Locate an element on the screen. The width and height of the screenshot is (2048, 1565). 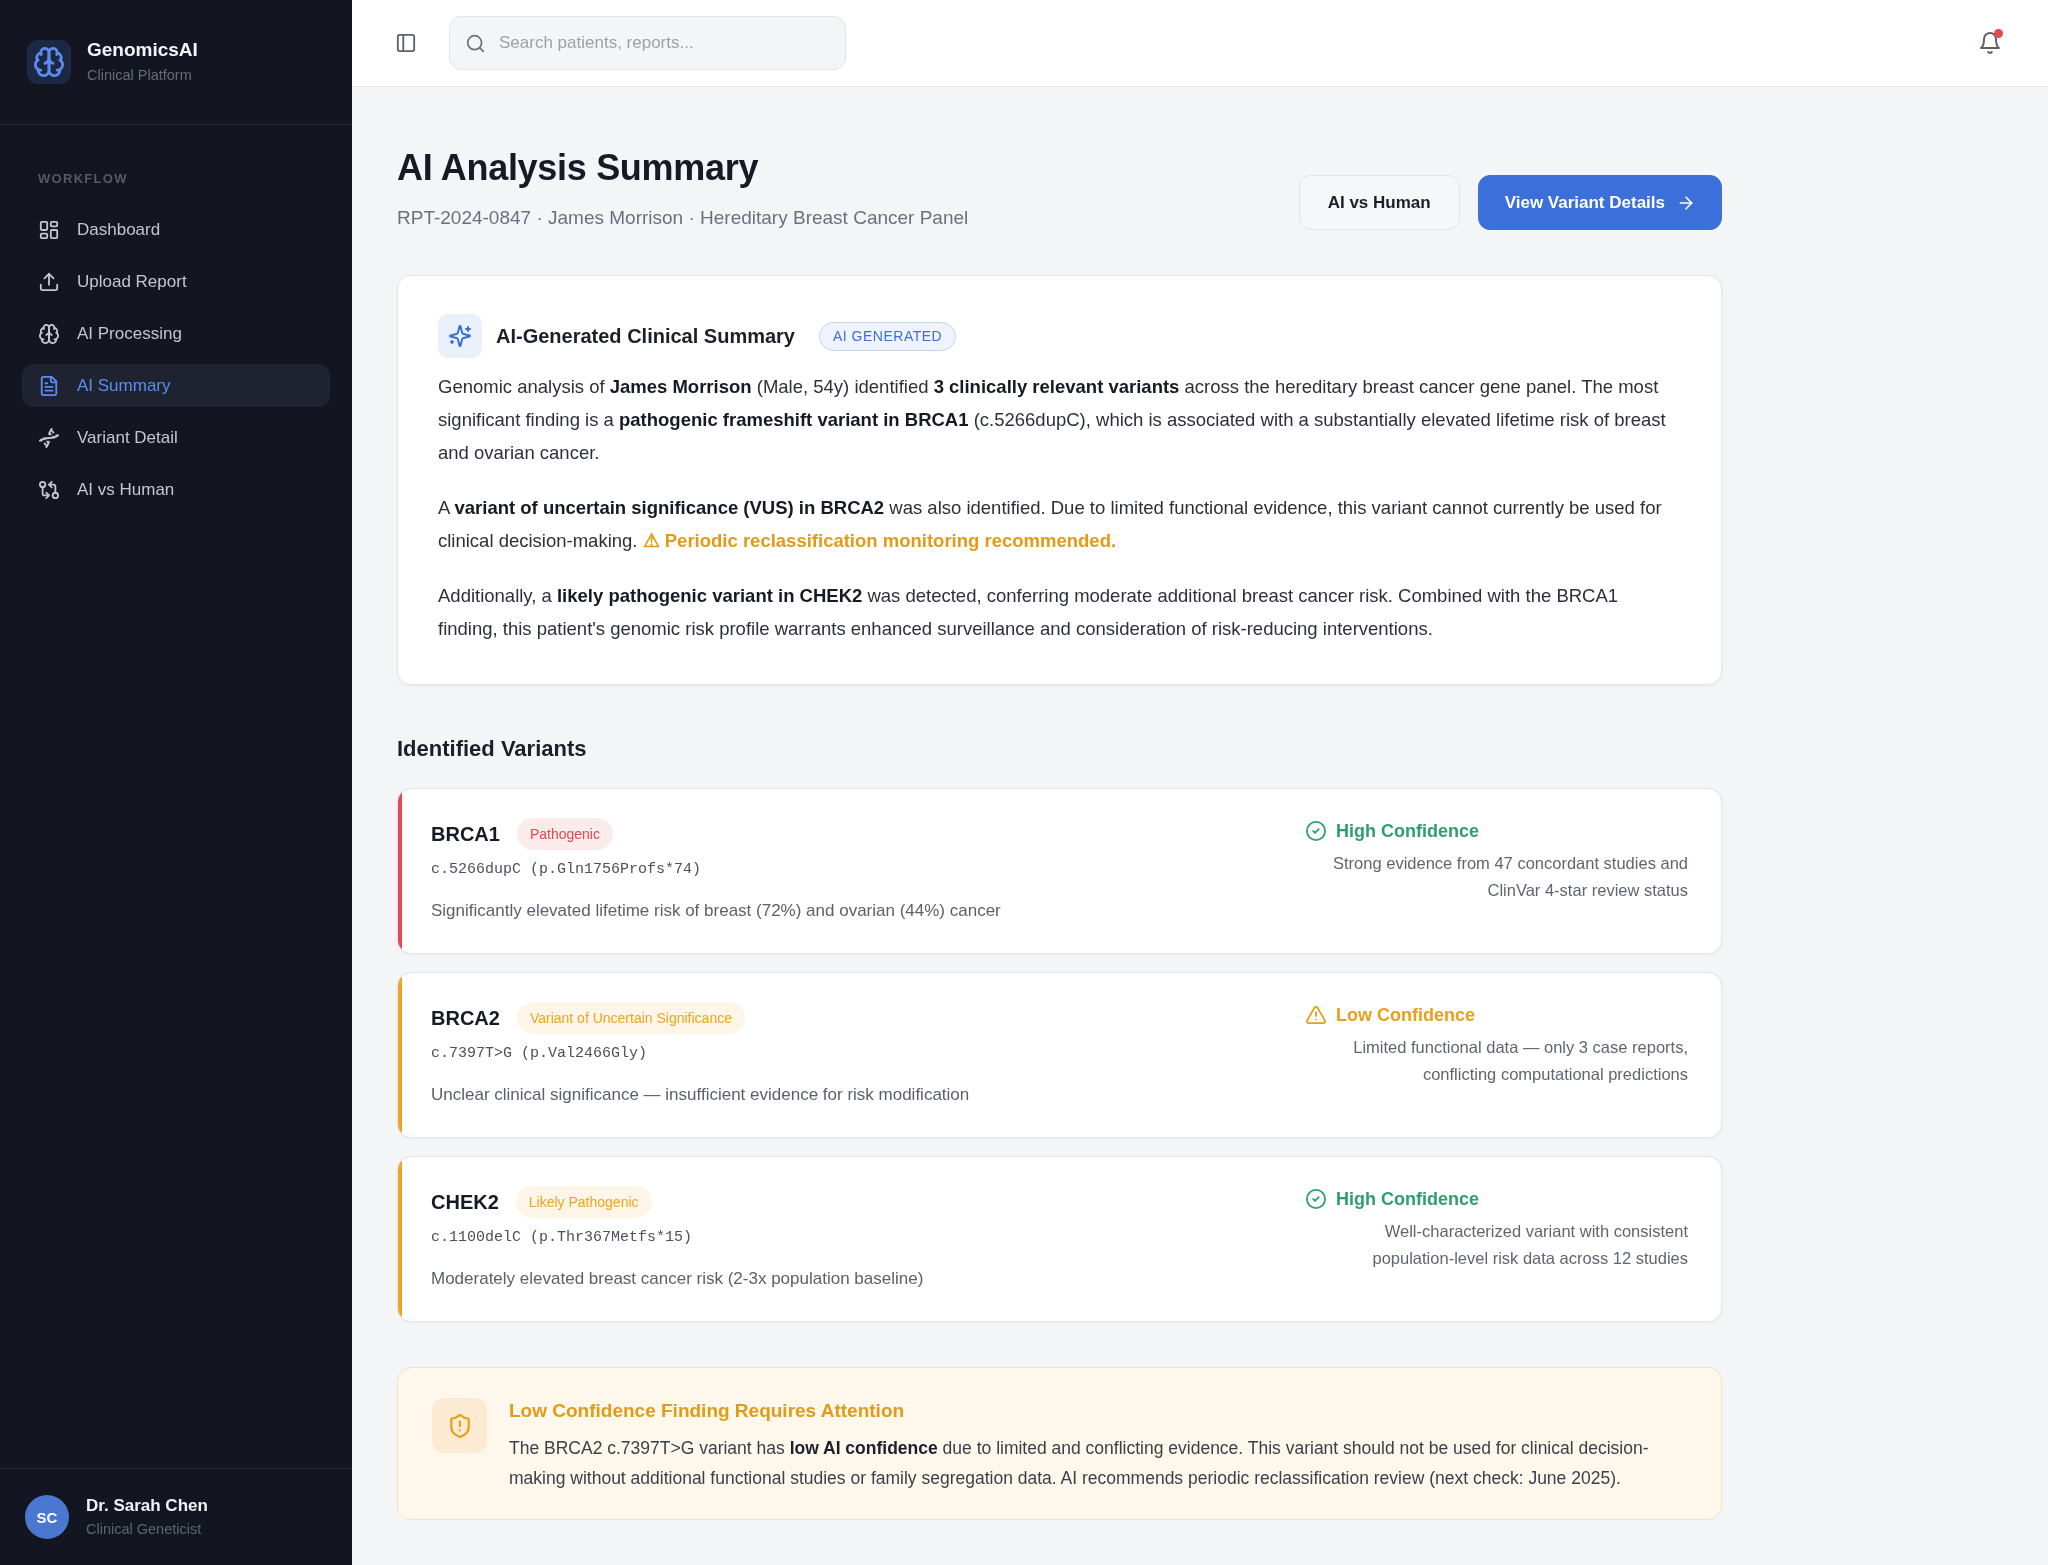
nav-item: AI Processing is located at coordinates (176, 333).